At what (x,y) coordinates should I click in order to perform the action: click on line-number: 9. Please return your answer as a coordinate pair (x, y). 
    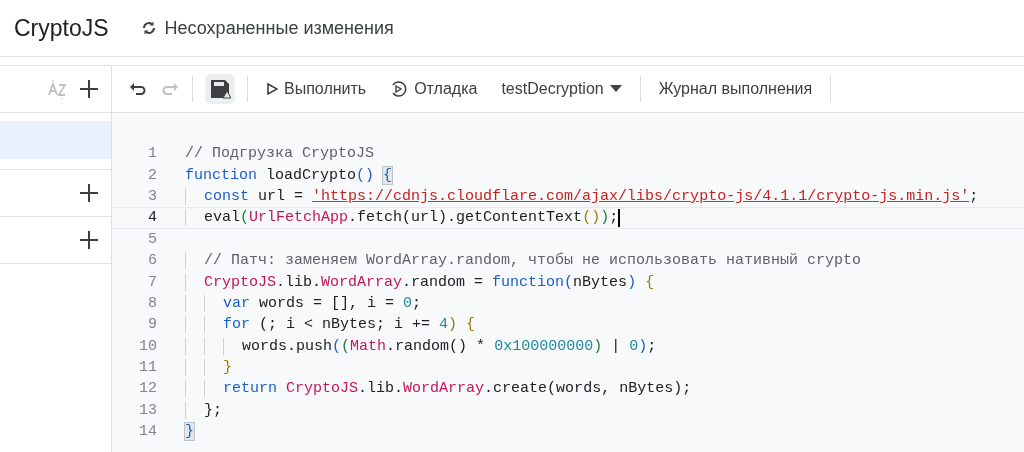
    Looking at the image, I should click on (152, 325).